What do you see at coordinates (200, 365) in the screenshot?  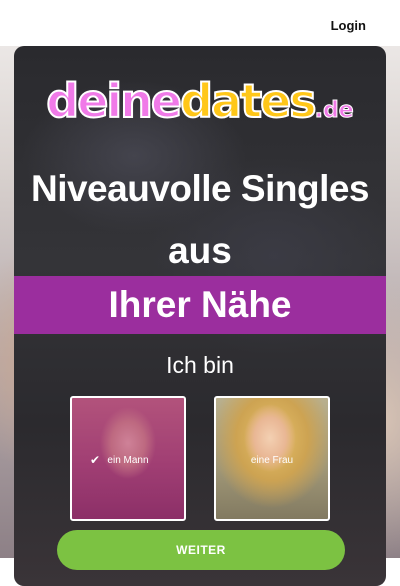 I see `gender-prompt: Ich bin` at bounding box center [200, 365].